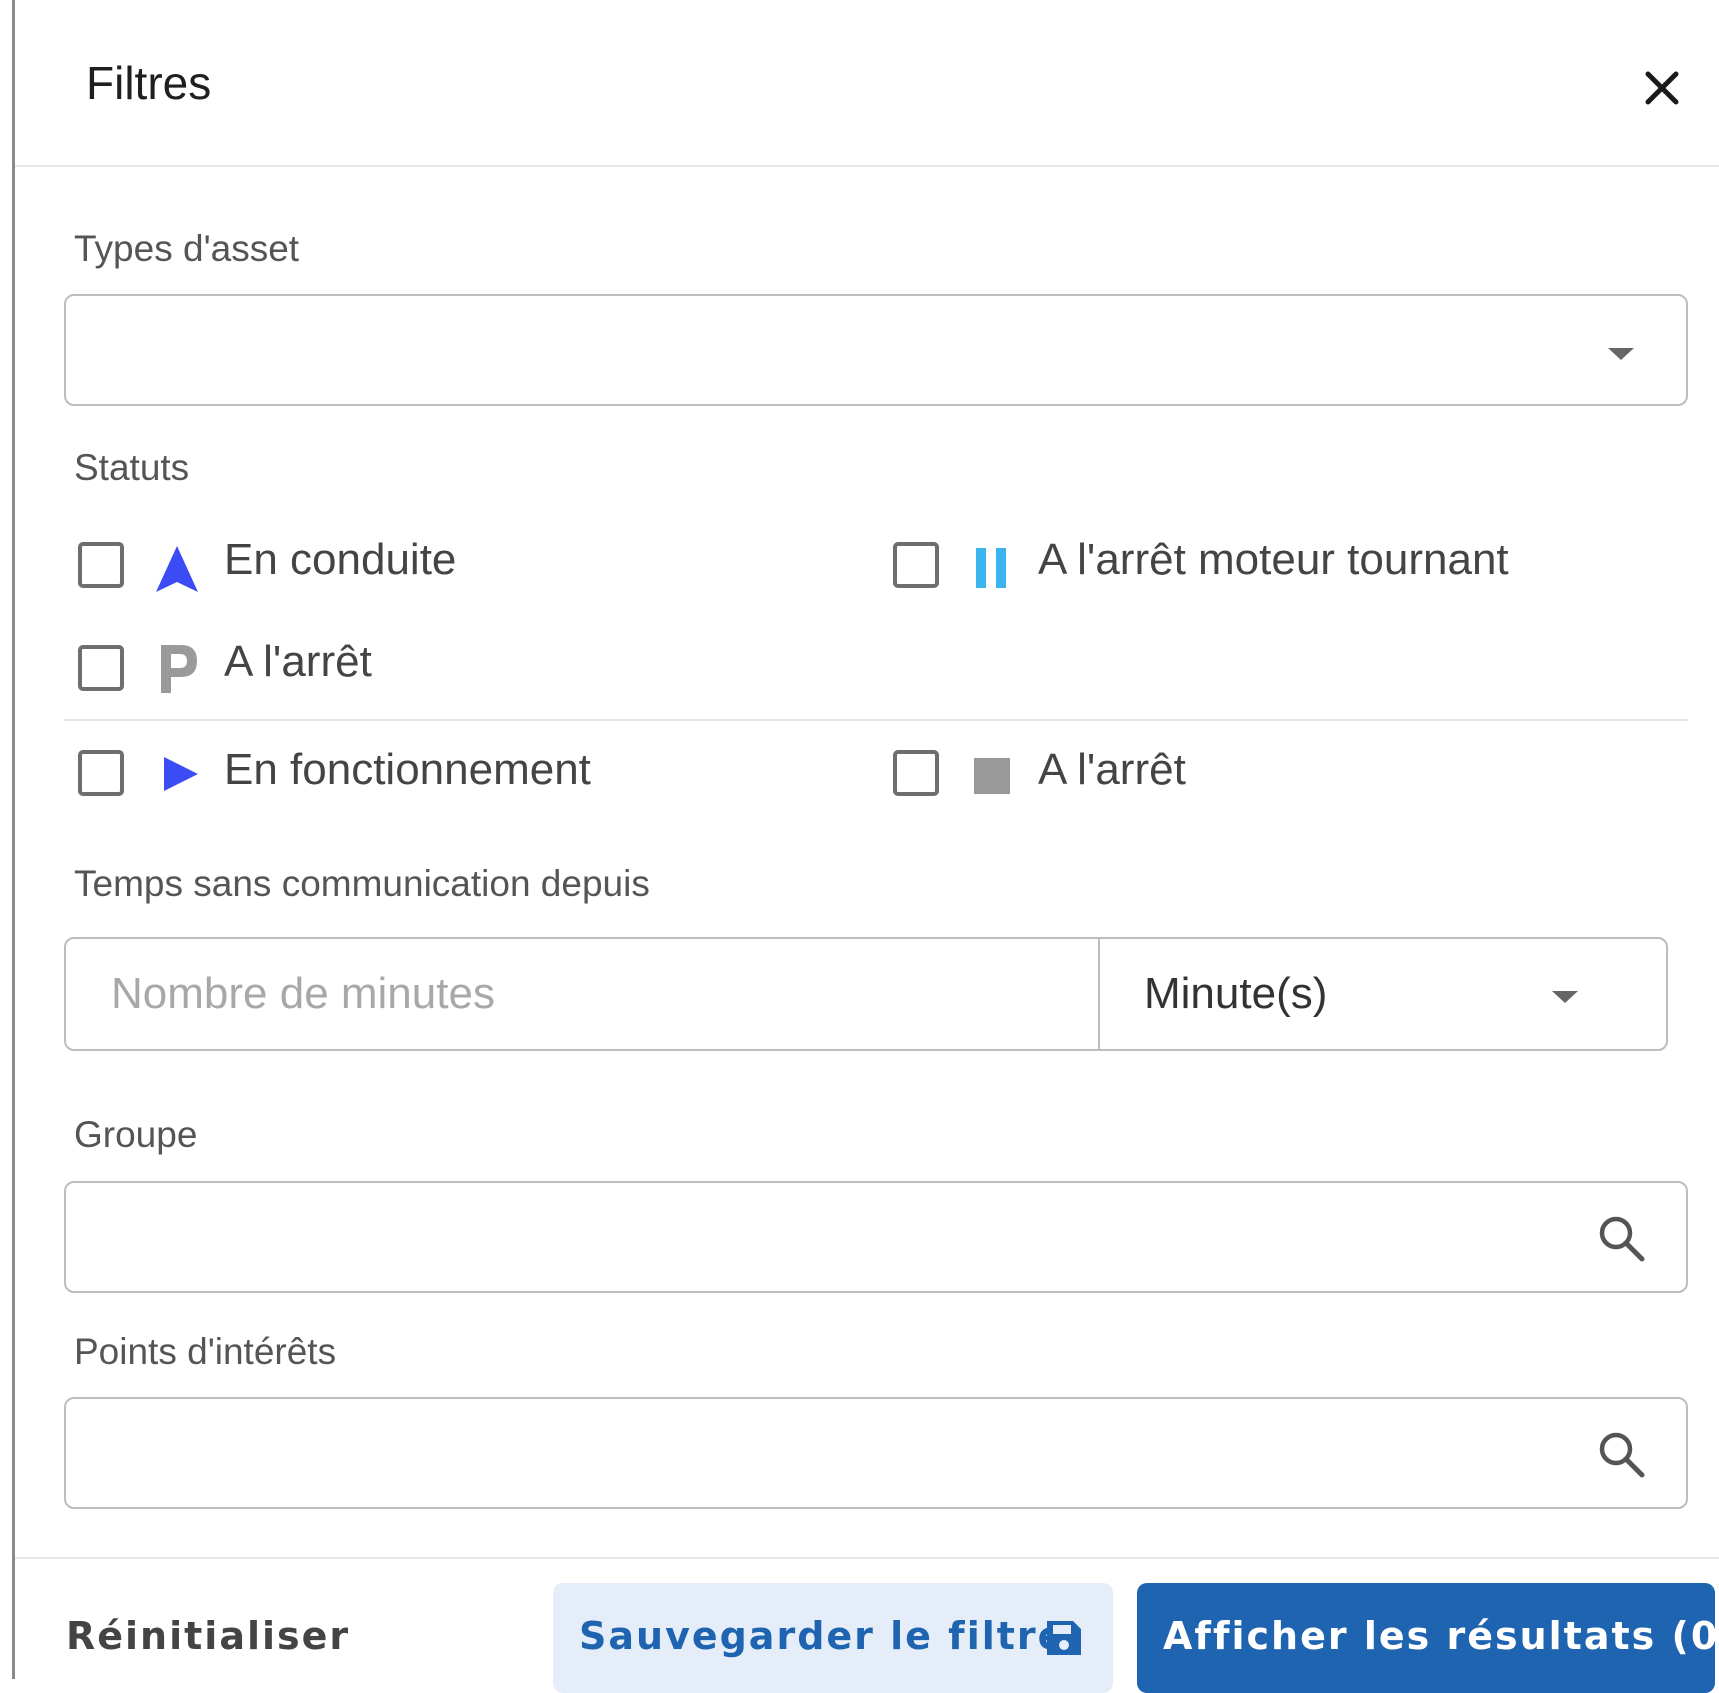  Describe the element at coordinates (298, 661) in the screenshot. I see `status-parked-label: A l'arrêt` at that location.